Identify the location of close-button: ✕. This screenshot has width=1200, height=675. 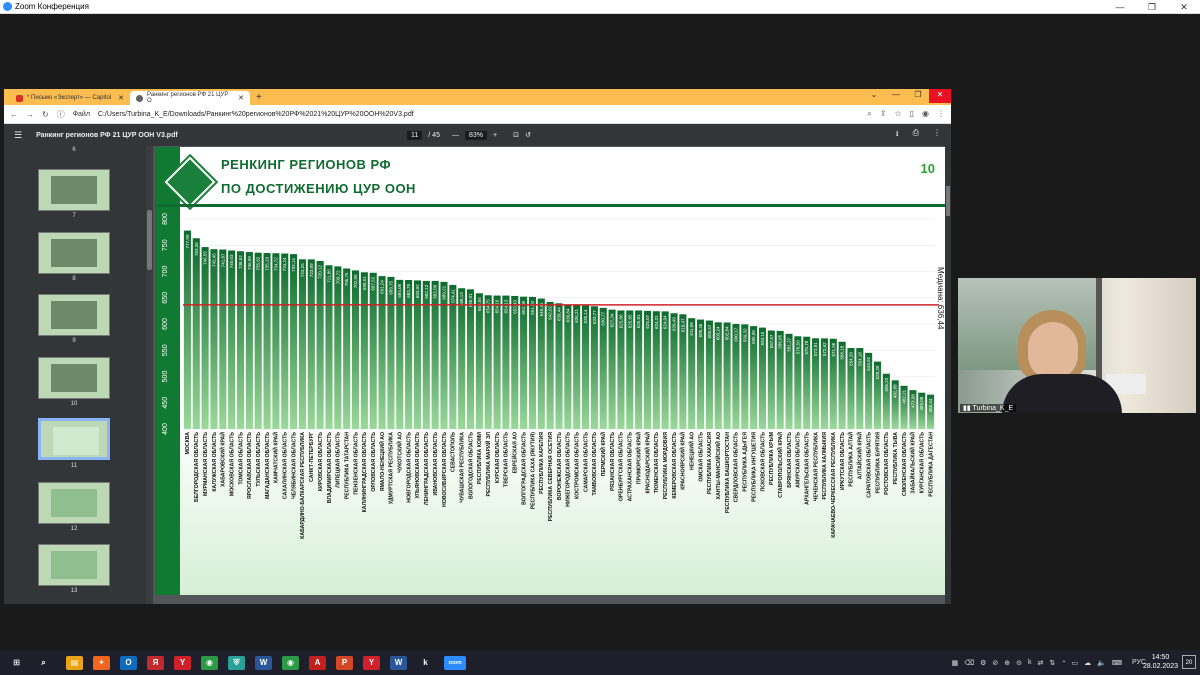
(1184, 7).